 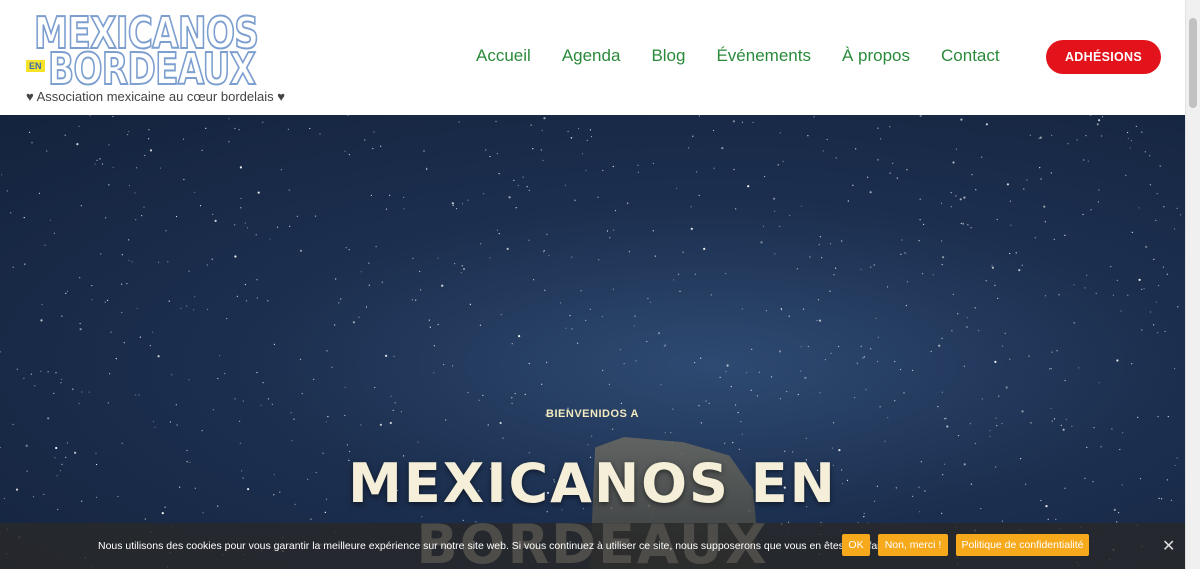 I want to click on hero-title: MEXICANOS EN, so click(x=592, y=483).